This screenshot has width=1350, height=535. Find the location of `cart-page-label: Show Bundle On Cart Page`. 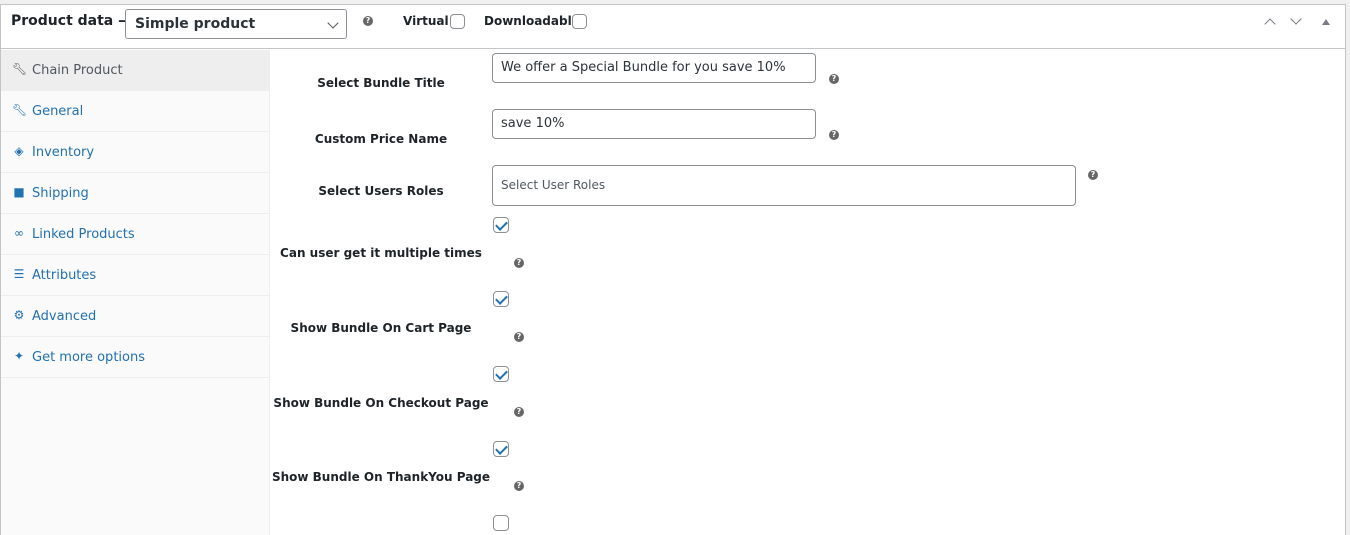

cart-page-label: Show Bundle On Cart Page is located at coordinates (381, 328).